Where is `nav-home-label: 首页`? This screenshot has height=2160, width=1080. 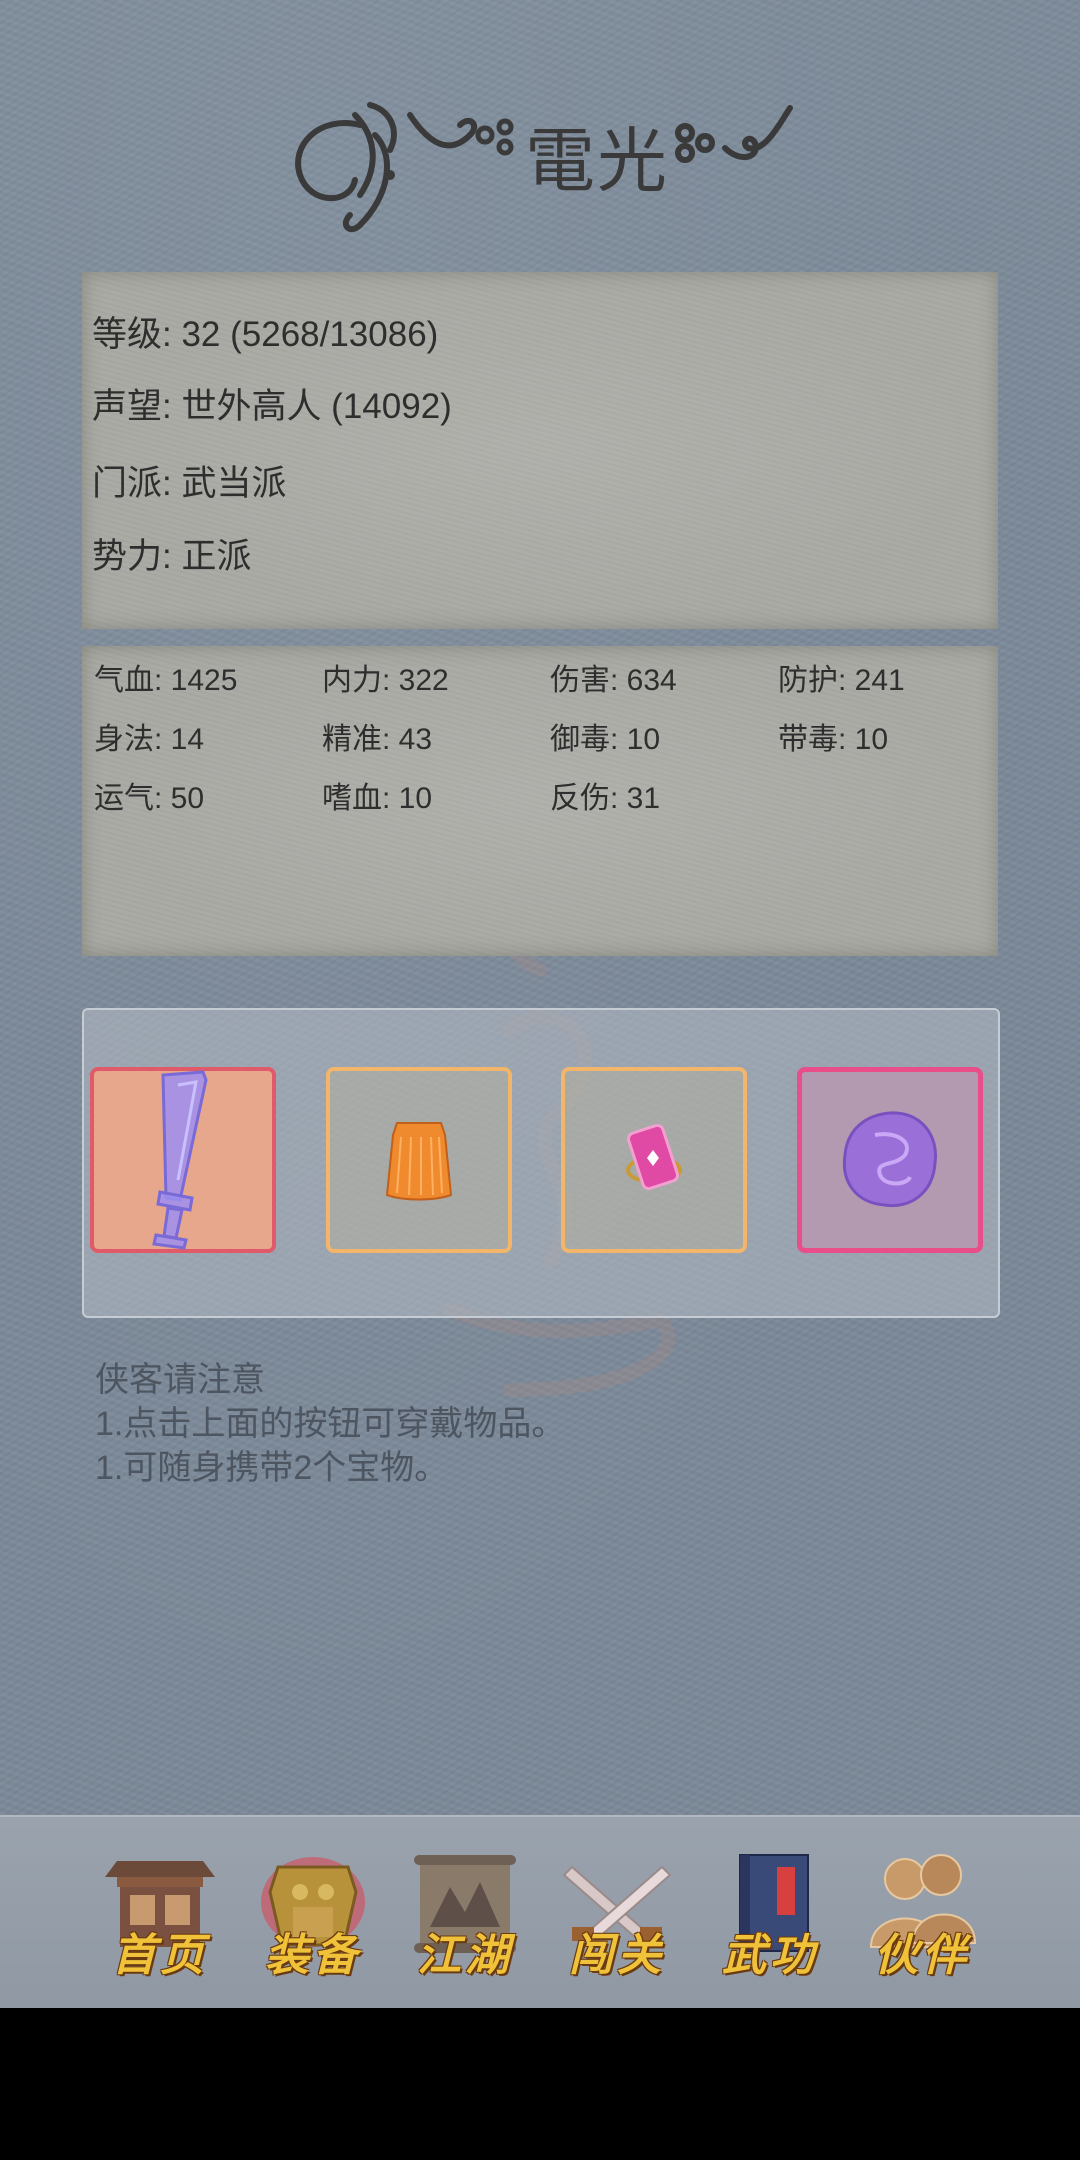 nav-home-label: 首页 is located at coordinates (160, 1955).